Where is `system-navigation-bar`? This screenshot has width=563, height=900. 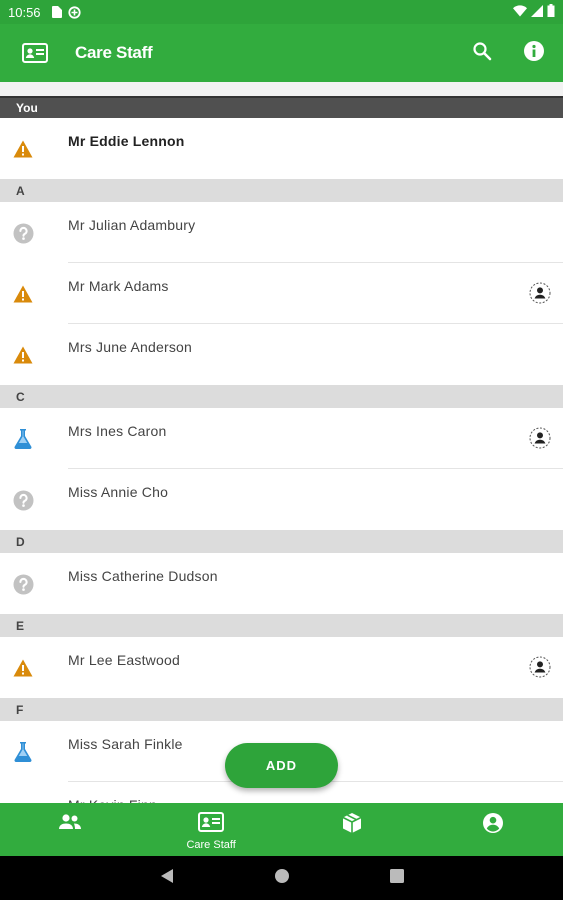
system-navigation-bar is located at coordinates (281, 878).